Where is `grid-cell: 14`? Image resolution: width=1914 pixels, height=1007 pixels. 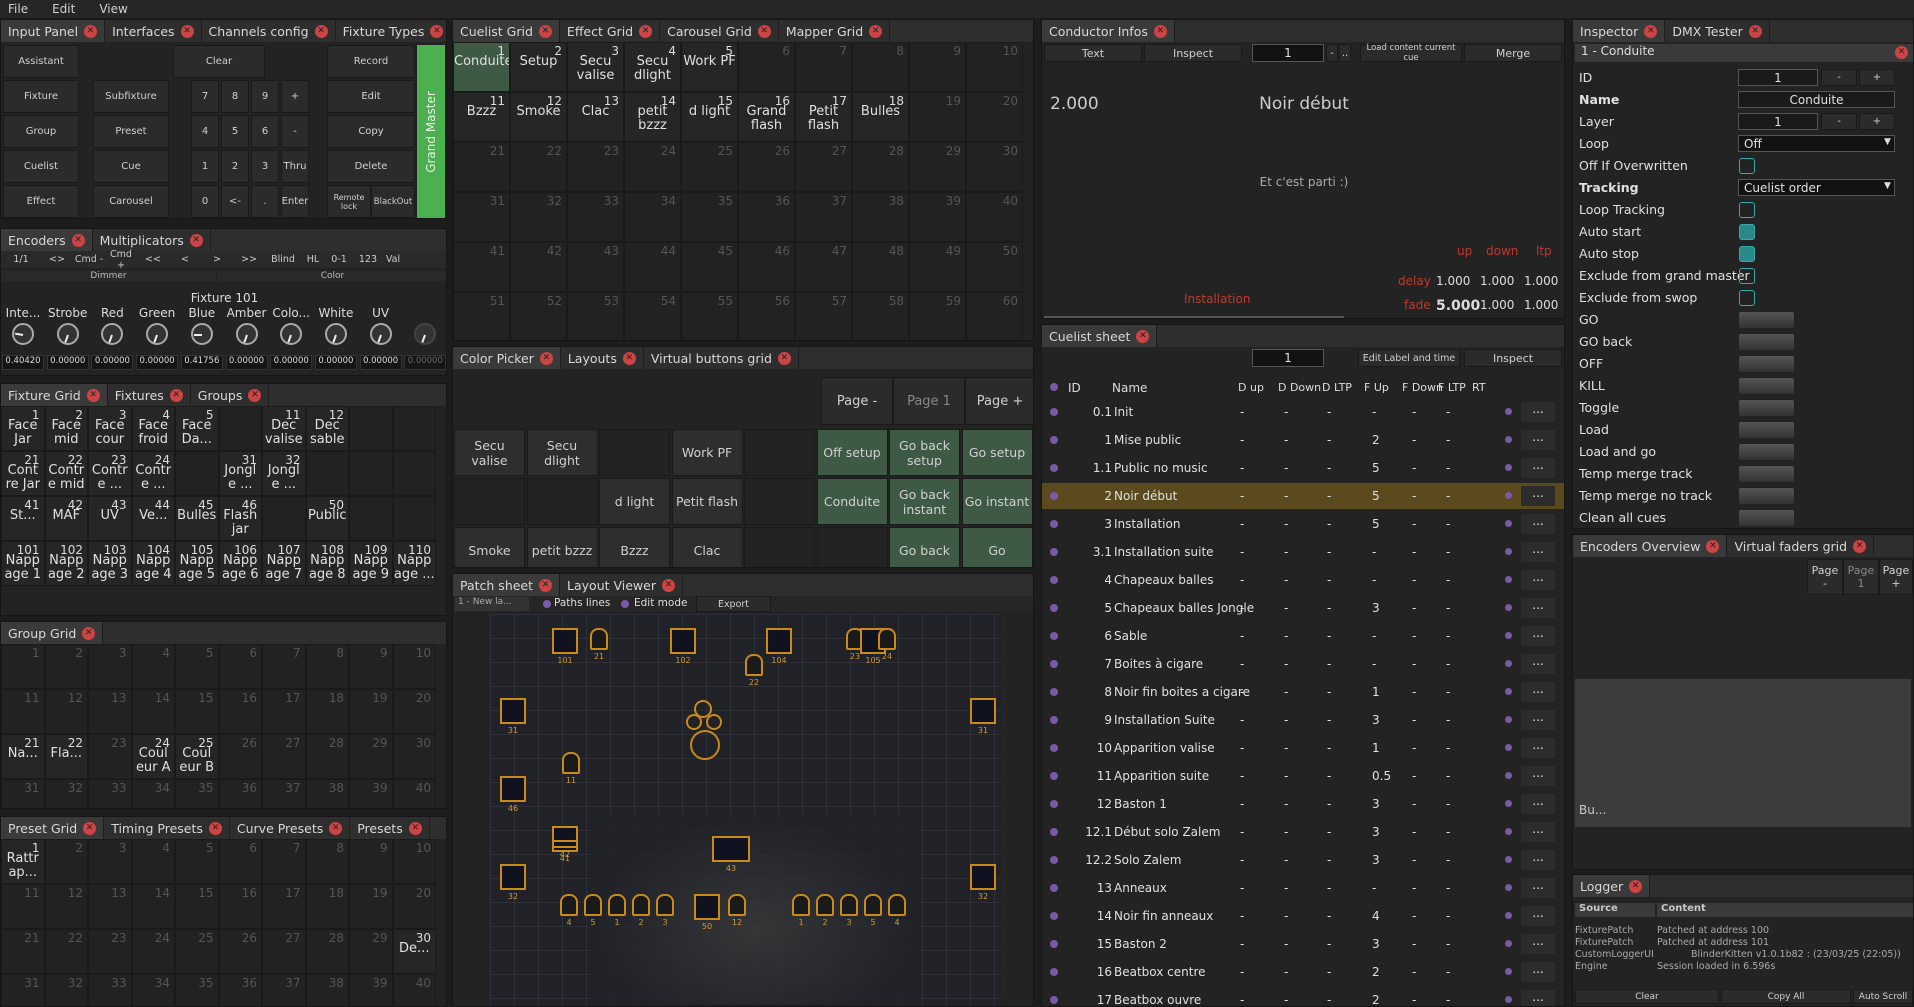
grid-cell: 14 is located at coordinates (153, 906).